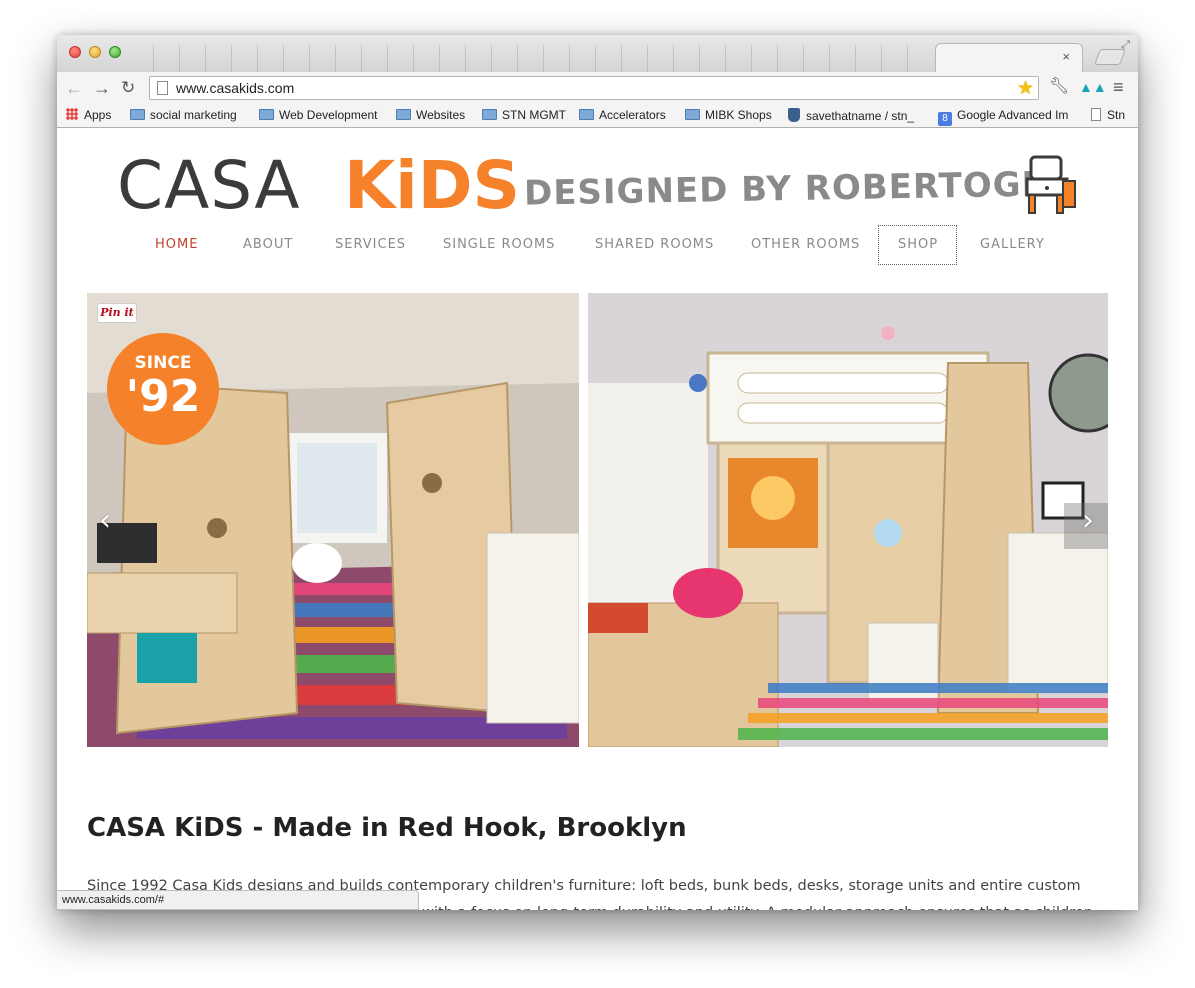  Describe the element at coordinates (1050, 184) in the screenshot. I see `chair-logo-icon` at that location.